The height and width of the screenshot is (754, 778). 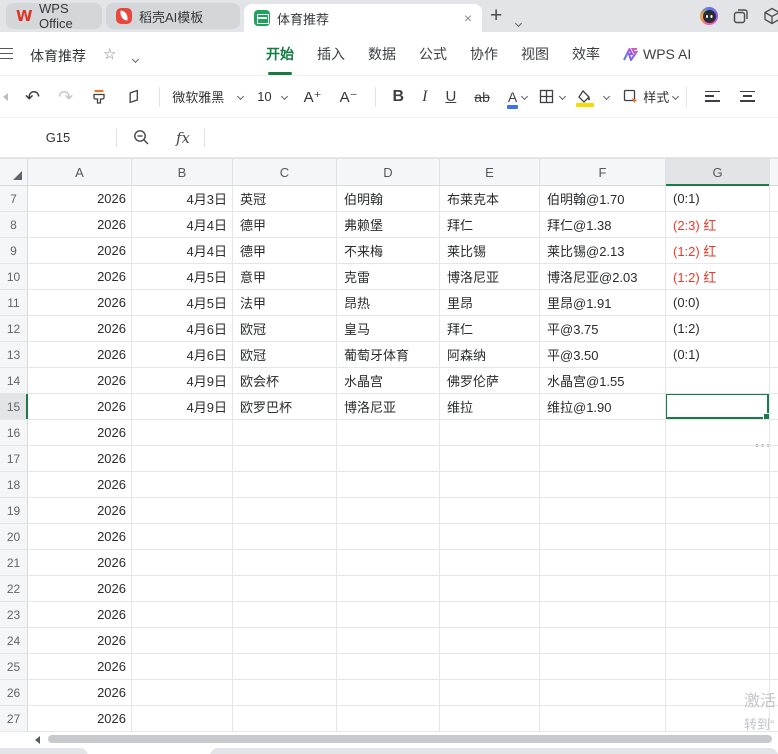 I want to click on cell-C12: 欧冠, so click(x=285, y=329).